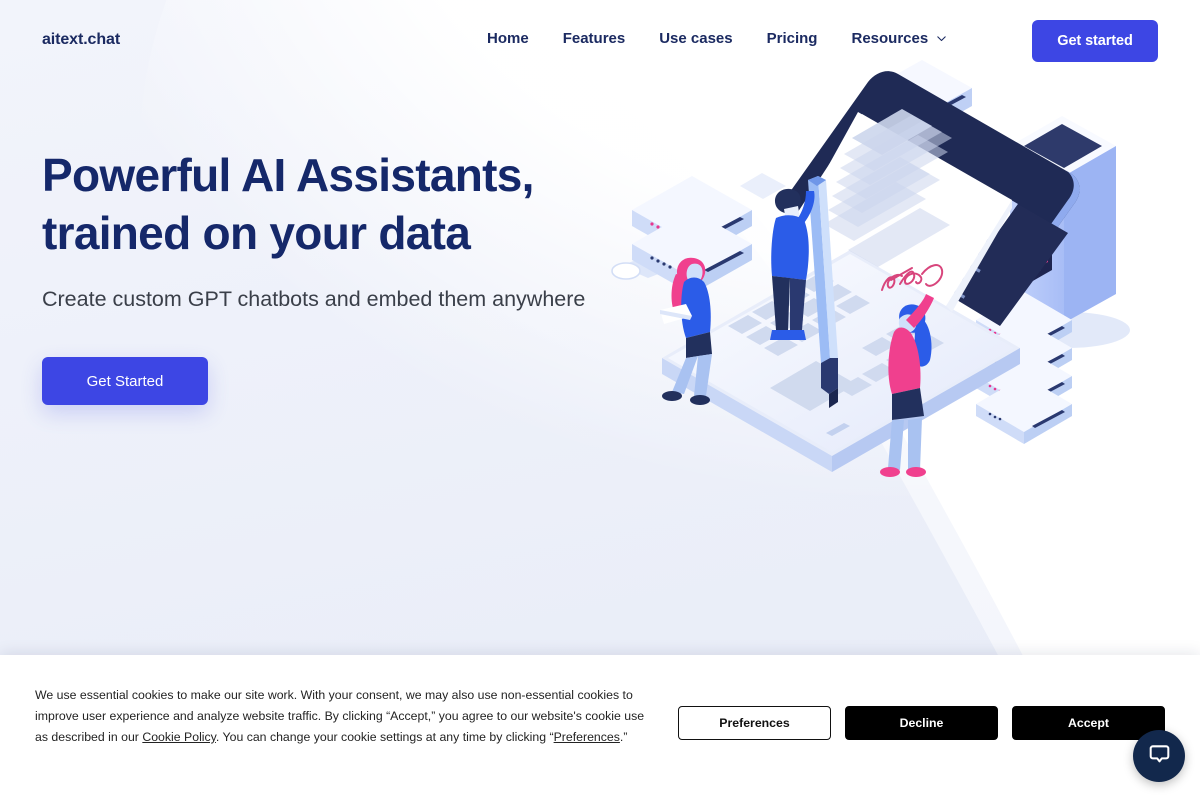 This screenshot has height=800, width=1200. Describe the element at coordinates (623, 737) in the screenshot. I see `cookie-text-part-3: .”` at that location.